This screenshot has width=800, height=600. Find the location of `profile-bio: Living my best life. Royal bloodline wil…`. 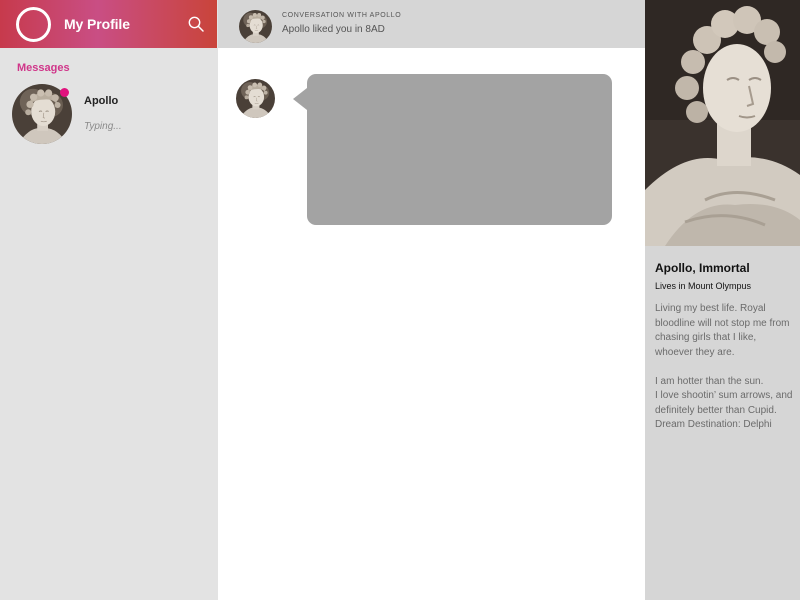

profile-bio: Living my best life. Royal bloodline wil… is located at coordinates (725, 367).